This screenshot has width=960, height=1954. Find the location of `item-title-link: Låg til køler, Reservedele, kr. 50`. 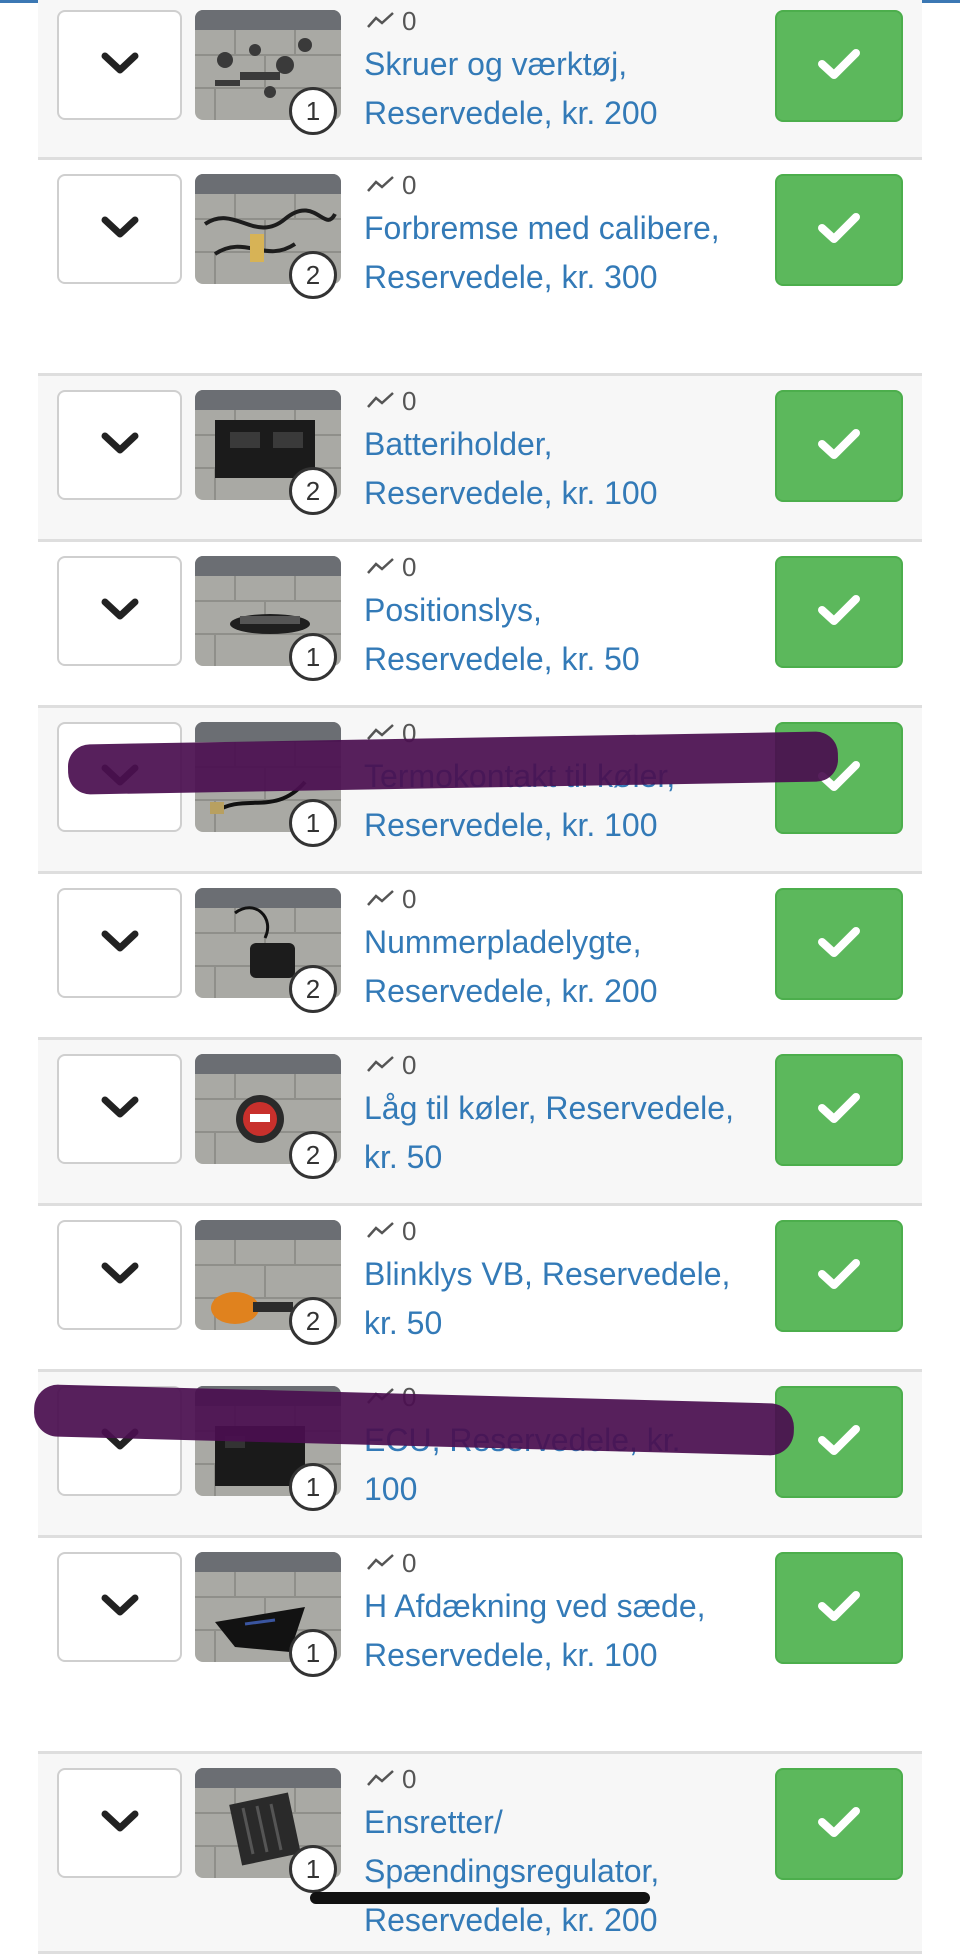

item-title-link: Låg til køler, Reservedele, kr. 50 is located at coordinates (549, 1133).